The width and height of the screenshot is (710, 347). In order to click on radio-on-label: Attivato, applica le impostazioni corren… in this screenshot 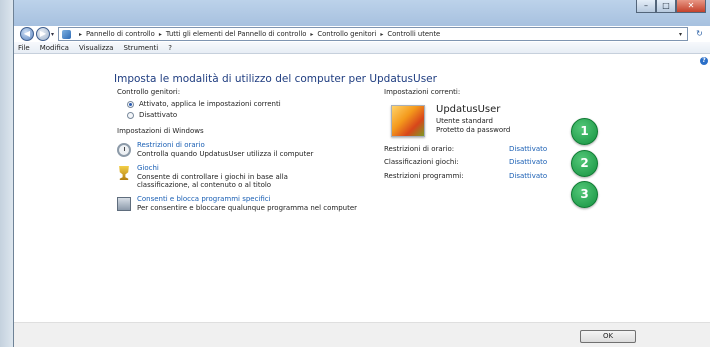, I will do `click(210, 104)`.